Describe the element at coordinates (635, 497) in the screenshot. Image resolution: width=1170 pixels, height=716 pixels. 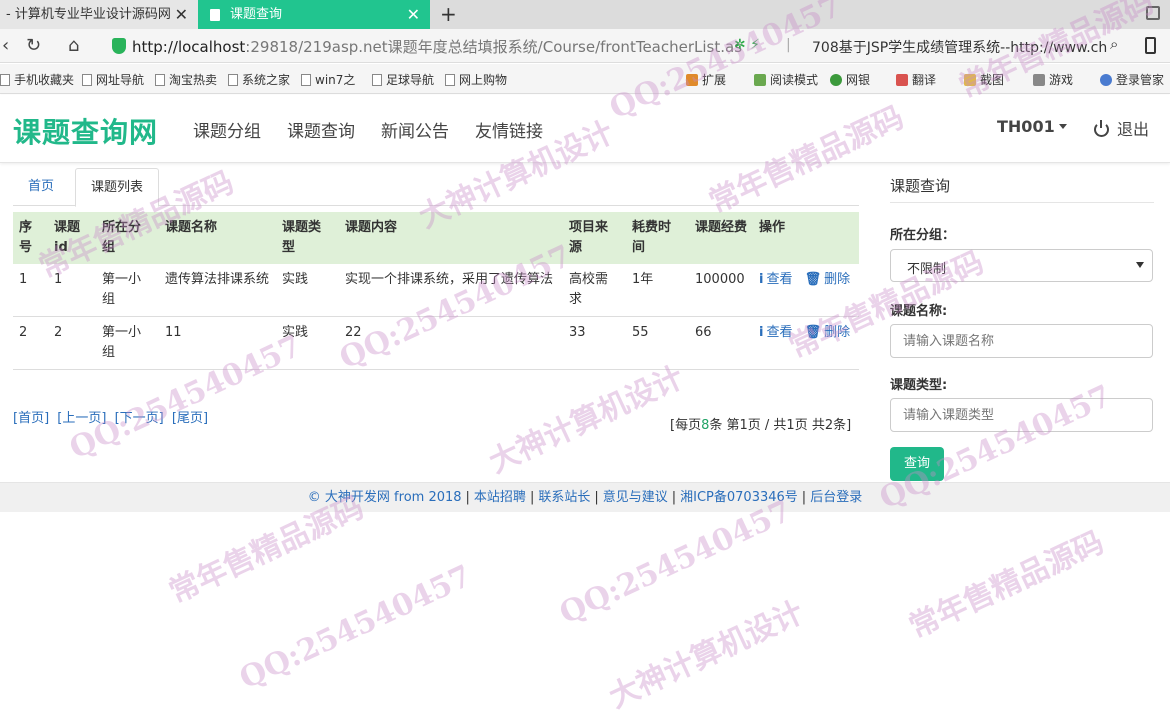
I see `footer-link-feedback: 意见与建议` at that location.